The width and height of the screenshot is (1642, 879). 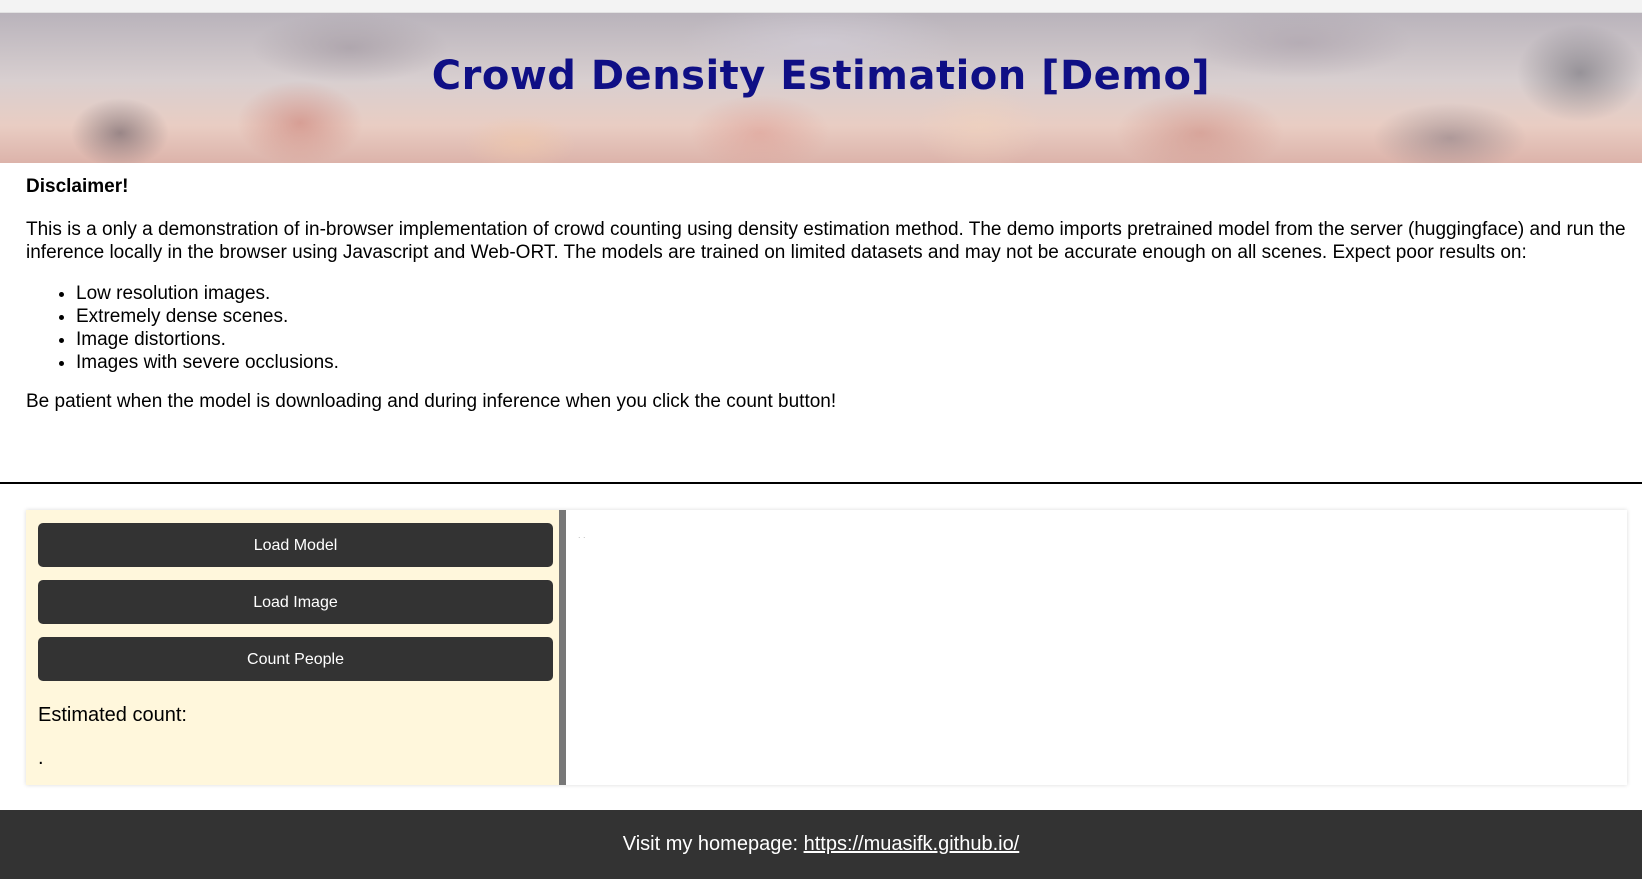 I want to click on homepage-link: https://muasifk.github.io/, so click(x=912, y=844).